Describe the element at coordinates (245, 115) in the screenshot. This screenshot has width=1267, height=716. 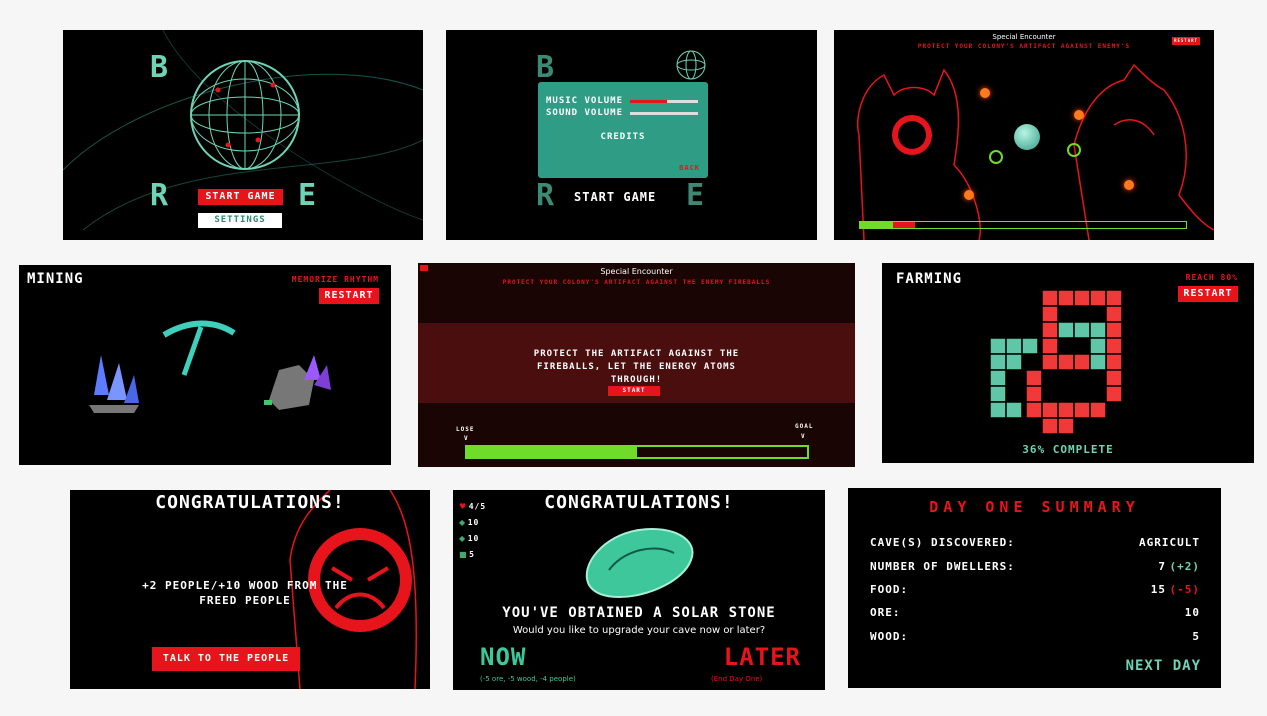
I see `wireframe-globe-icon` at that location.